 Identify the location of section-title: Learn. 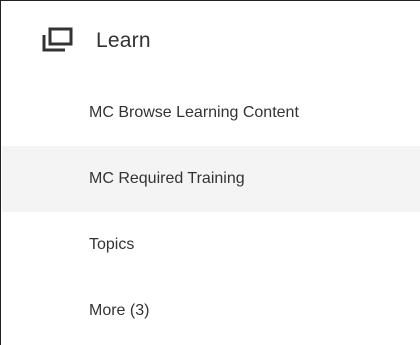
(123, 40).